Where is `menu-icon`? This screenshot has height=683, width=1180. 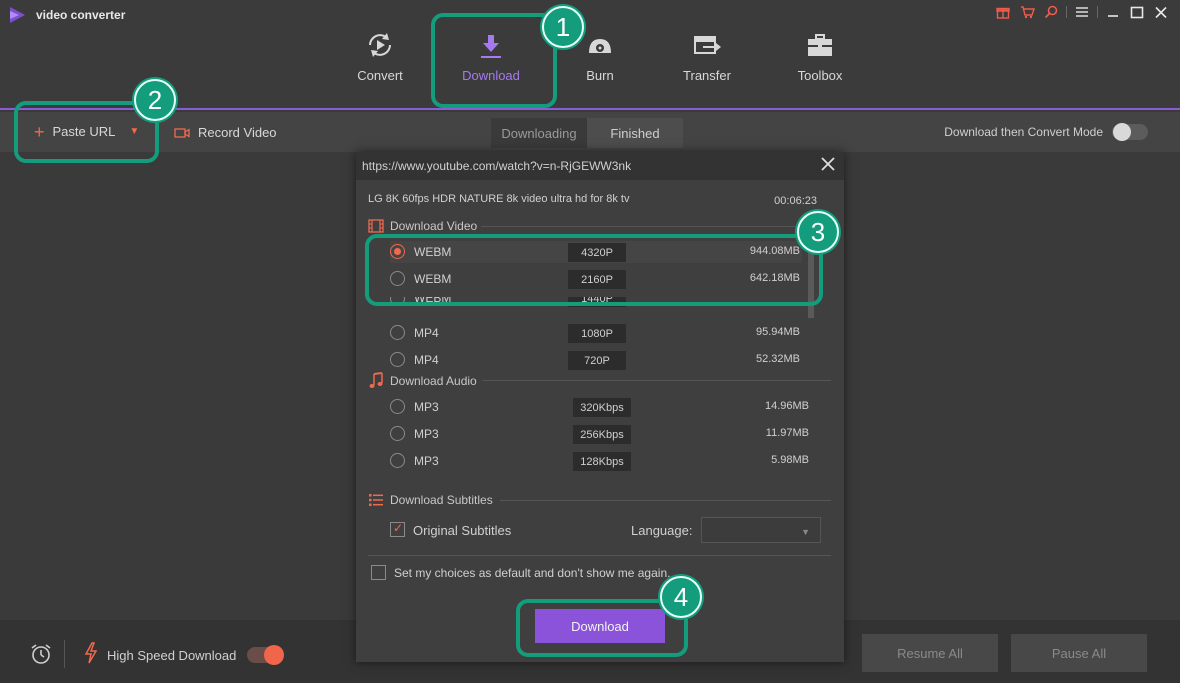 menu-icon is located at coordinates (1082, 12).